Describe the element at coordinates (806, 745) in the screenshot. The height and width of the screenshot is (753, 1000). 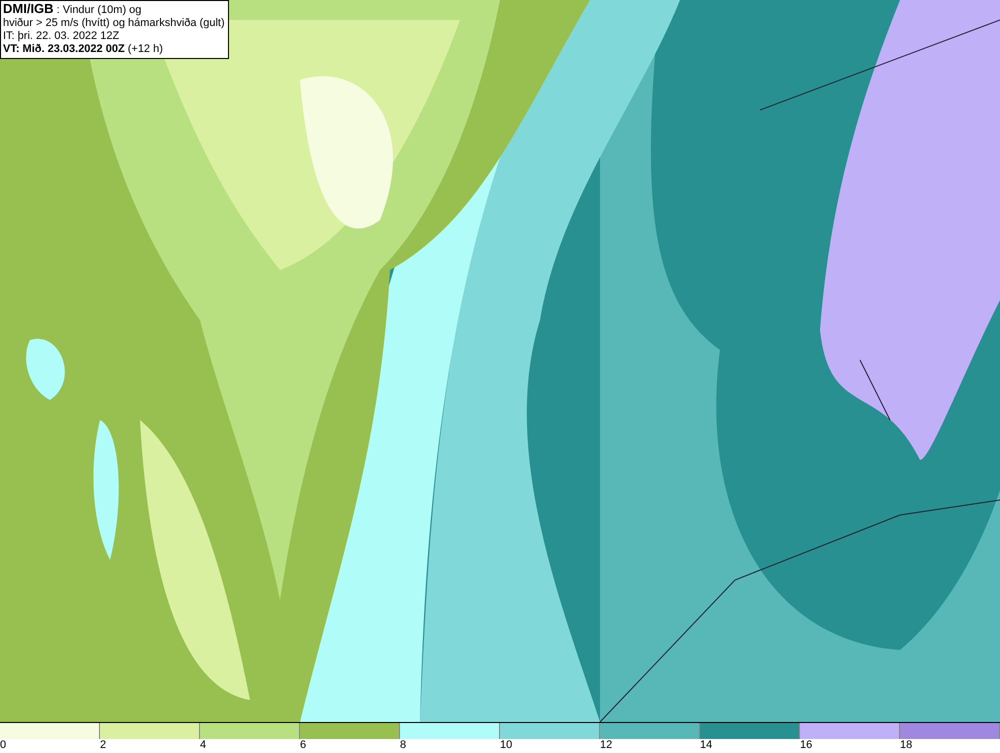
I see `legend-label: 16` at that location.